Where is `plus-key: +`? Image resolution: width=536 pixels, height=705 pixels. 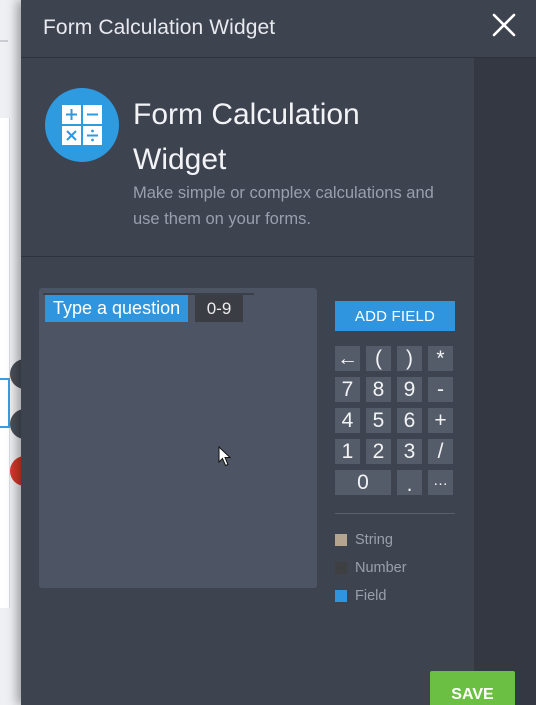 plus-key: + is located at coordinates (440, 420).